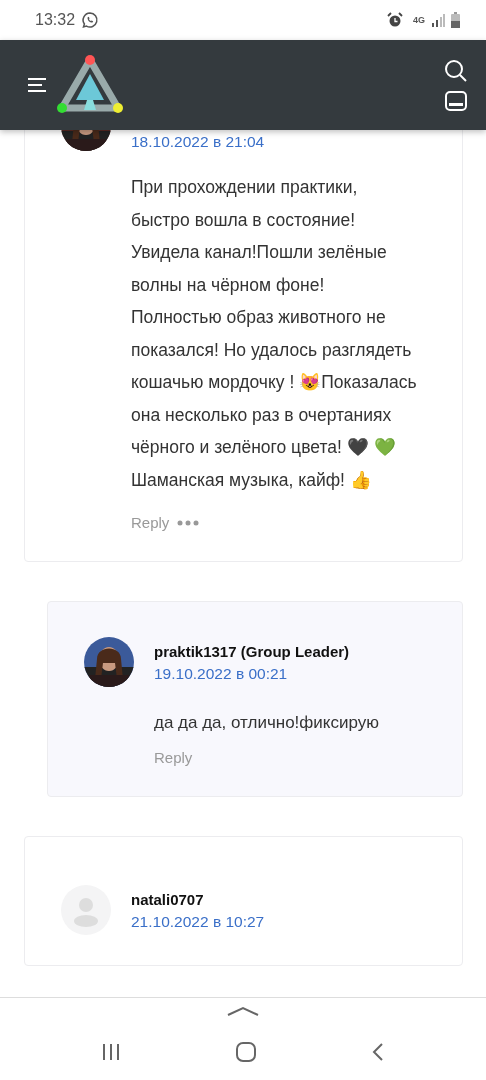 Image resolution: width=486 pixels, height=1080 pixels. Describe the element at coordinates (456, 71) in the screenshot. I see `search-icon` at that location.